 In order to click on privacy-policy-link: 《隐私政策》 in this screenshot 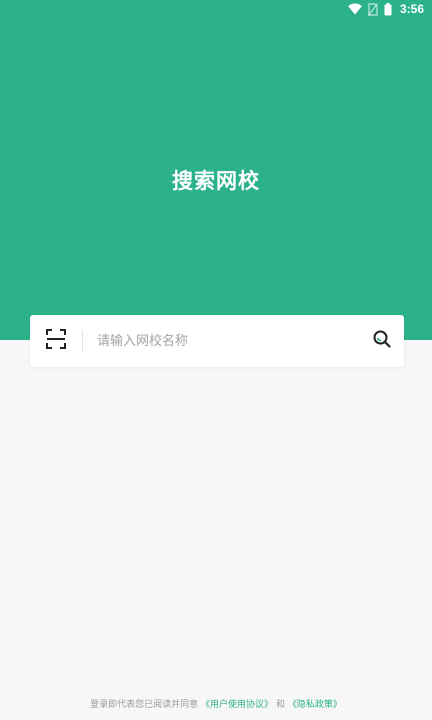, I will do `click(315, 705)`.